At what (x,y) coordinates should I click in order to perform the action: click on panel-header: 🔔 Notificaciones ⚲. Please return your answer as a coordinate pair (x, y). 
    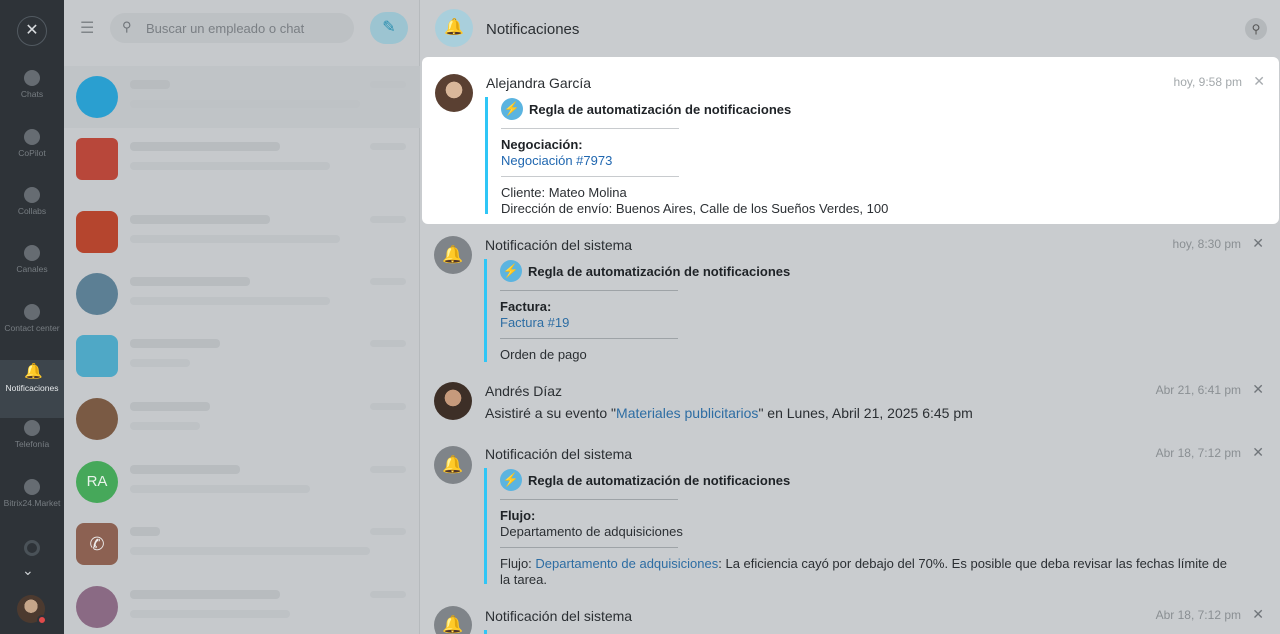
    Looking at the image, I should click on (850, 28).